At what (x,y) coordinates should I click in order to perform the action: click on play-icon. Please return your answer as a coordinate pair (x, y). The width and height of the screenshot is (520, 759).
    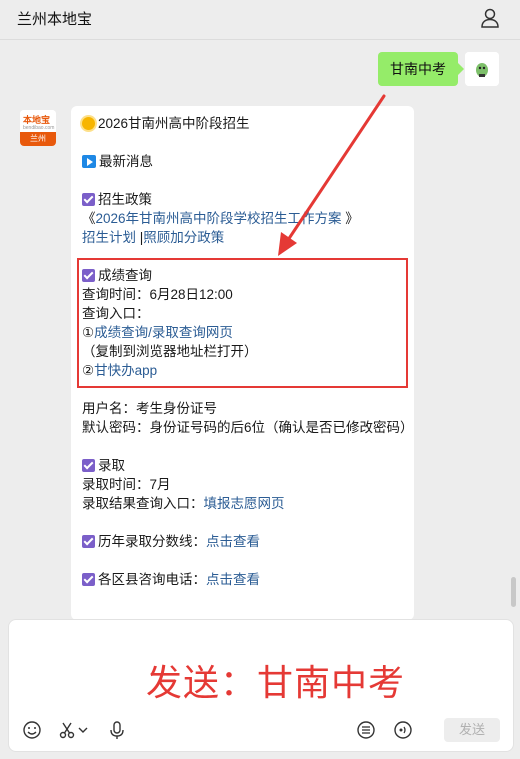
    Looking at the image, I should click on (89, 161).